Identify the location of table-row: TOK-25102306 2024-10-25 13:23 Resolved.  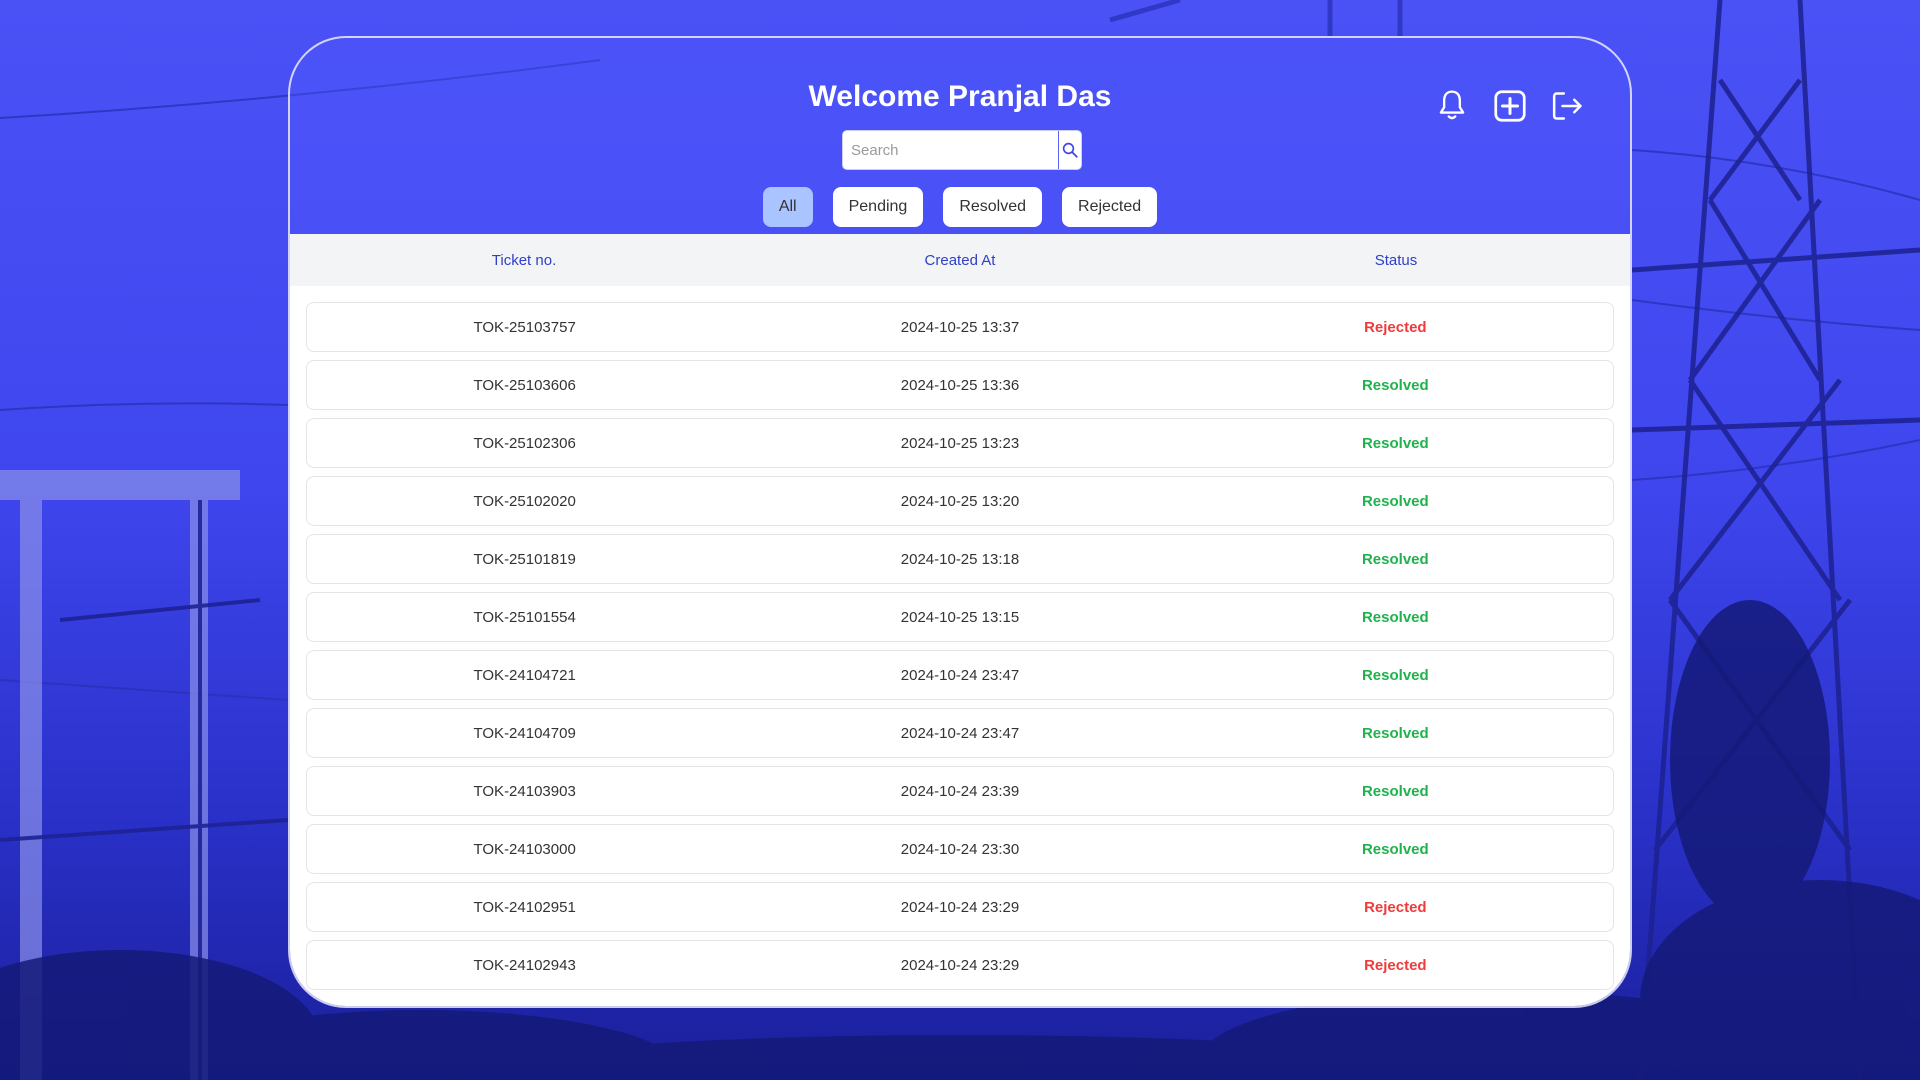
(960, 443).